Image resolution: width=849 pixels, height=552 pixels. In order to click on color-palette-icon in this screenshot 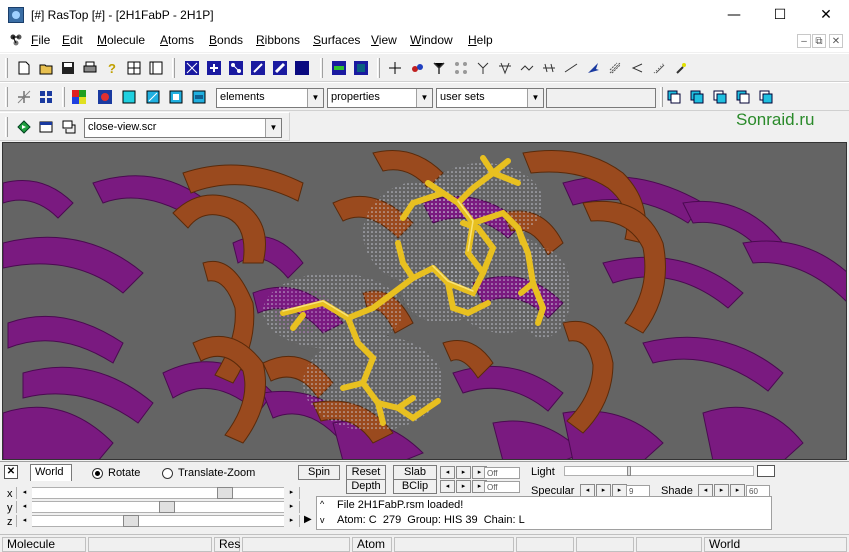, I will do `click(79, 97)`.